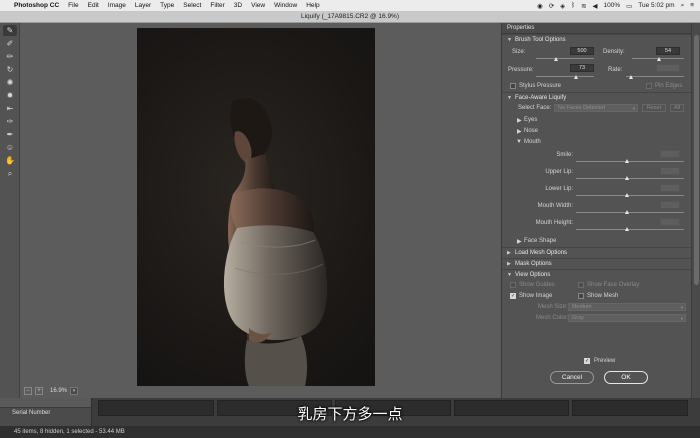 The height and width of the screenshot is (438, 700). Describe the element at coordinates (627, 212) in the screenshot. I see `mouth-width-slider-knob` at that location.